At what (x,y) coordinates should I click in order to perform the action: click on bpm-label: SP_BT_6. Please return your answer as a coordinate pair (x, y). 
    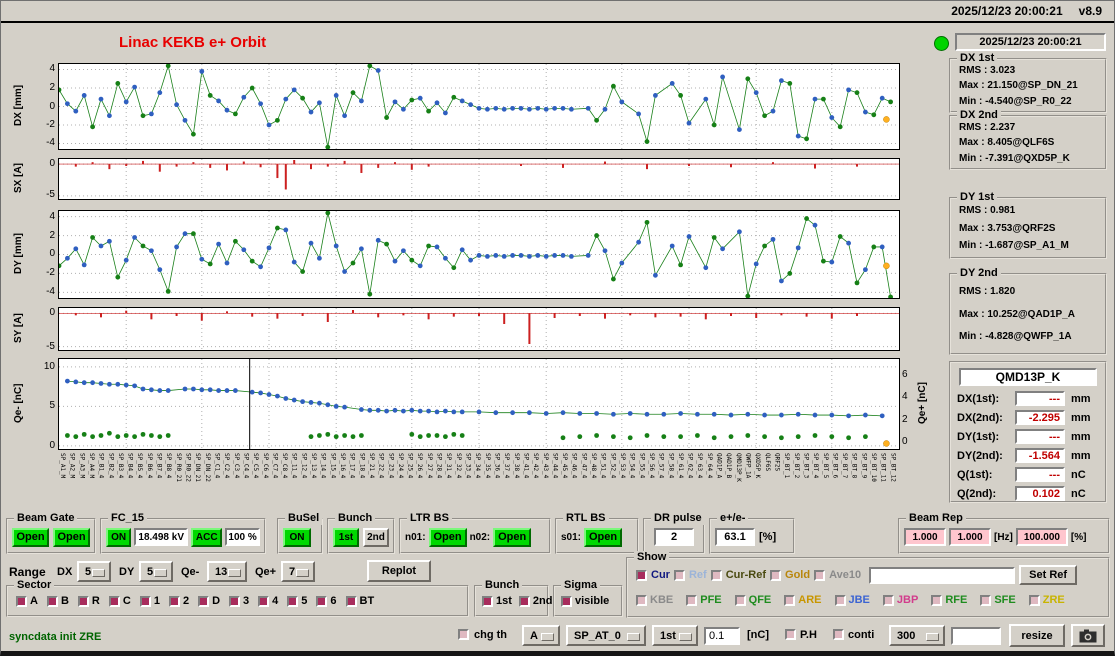
    Looking at the image, I should click on (835, 466).